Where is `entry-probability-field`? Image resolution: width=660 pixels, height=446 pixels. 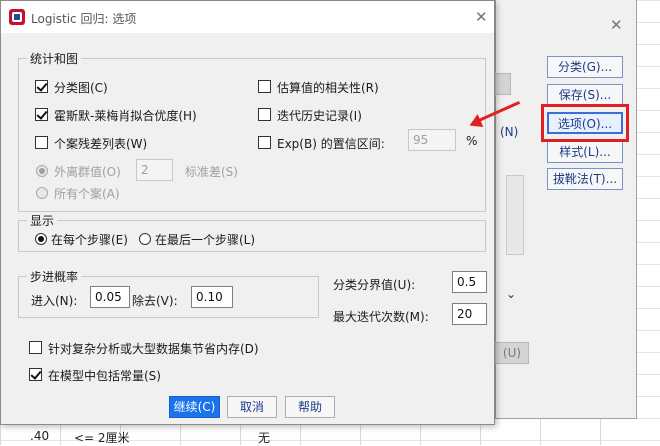
entry-probability-field is located at coordinates (110, 297).